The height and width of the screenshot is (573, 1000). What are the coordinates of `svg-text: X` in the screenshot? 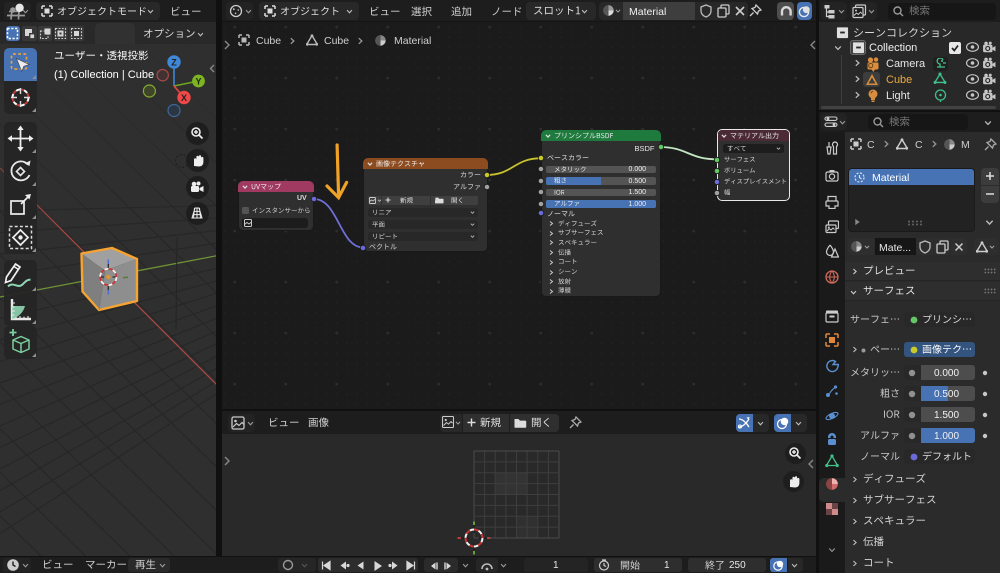 It's located at (184, 98).